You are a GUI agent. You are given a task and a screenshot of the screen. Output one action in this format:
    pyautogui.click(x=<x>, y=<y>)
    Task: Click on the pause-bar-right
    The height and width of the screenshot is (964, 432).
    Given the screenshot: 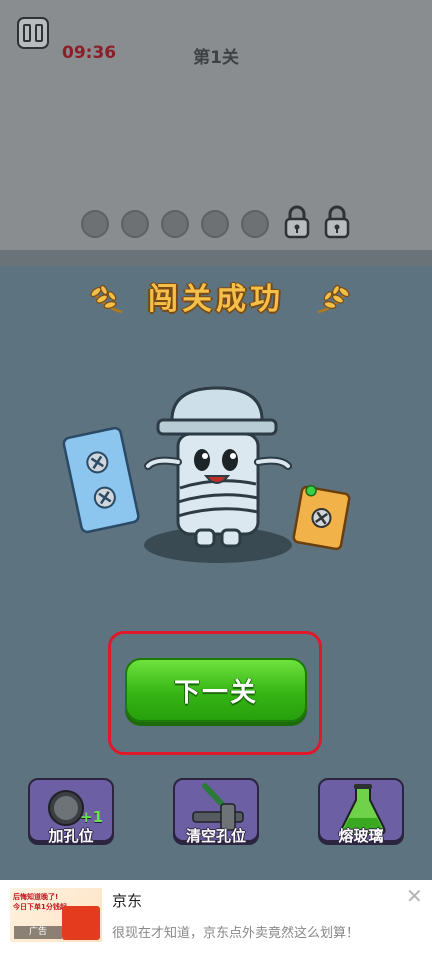 What is the action you would take?
    pyautogui.click(x=39, y=33)
    